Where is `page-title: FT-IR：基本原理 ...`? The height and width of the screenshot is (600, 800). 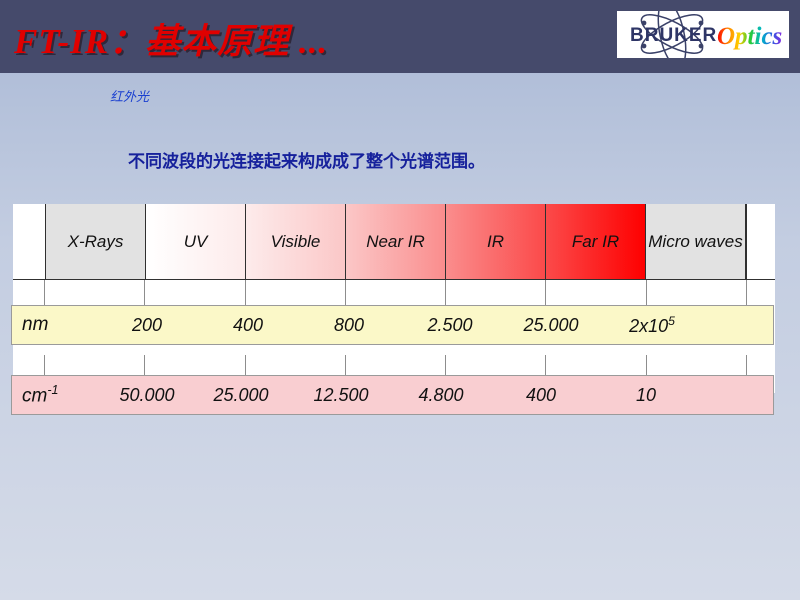
page-title: FT-IR：基本原理 ... is located at coordinates (171, 41).